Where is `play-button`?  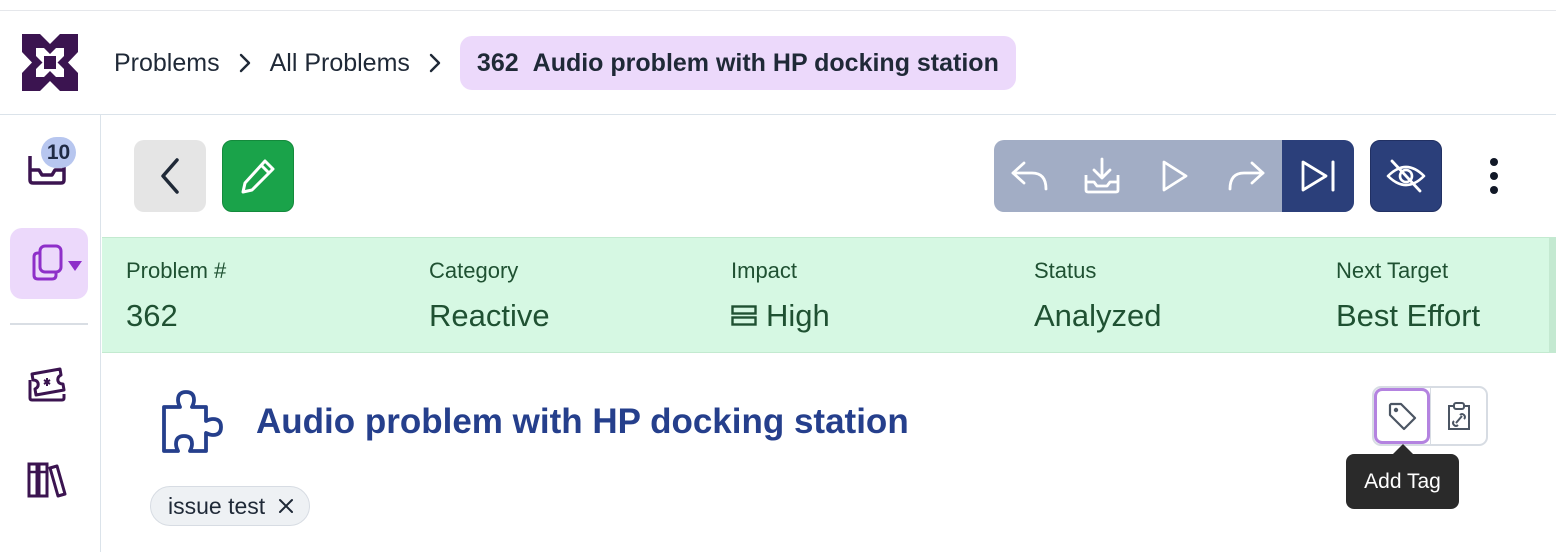
play-button is located at coordinates (1174, 176).